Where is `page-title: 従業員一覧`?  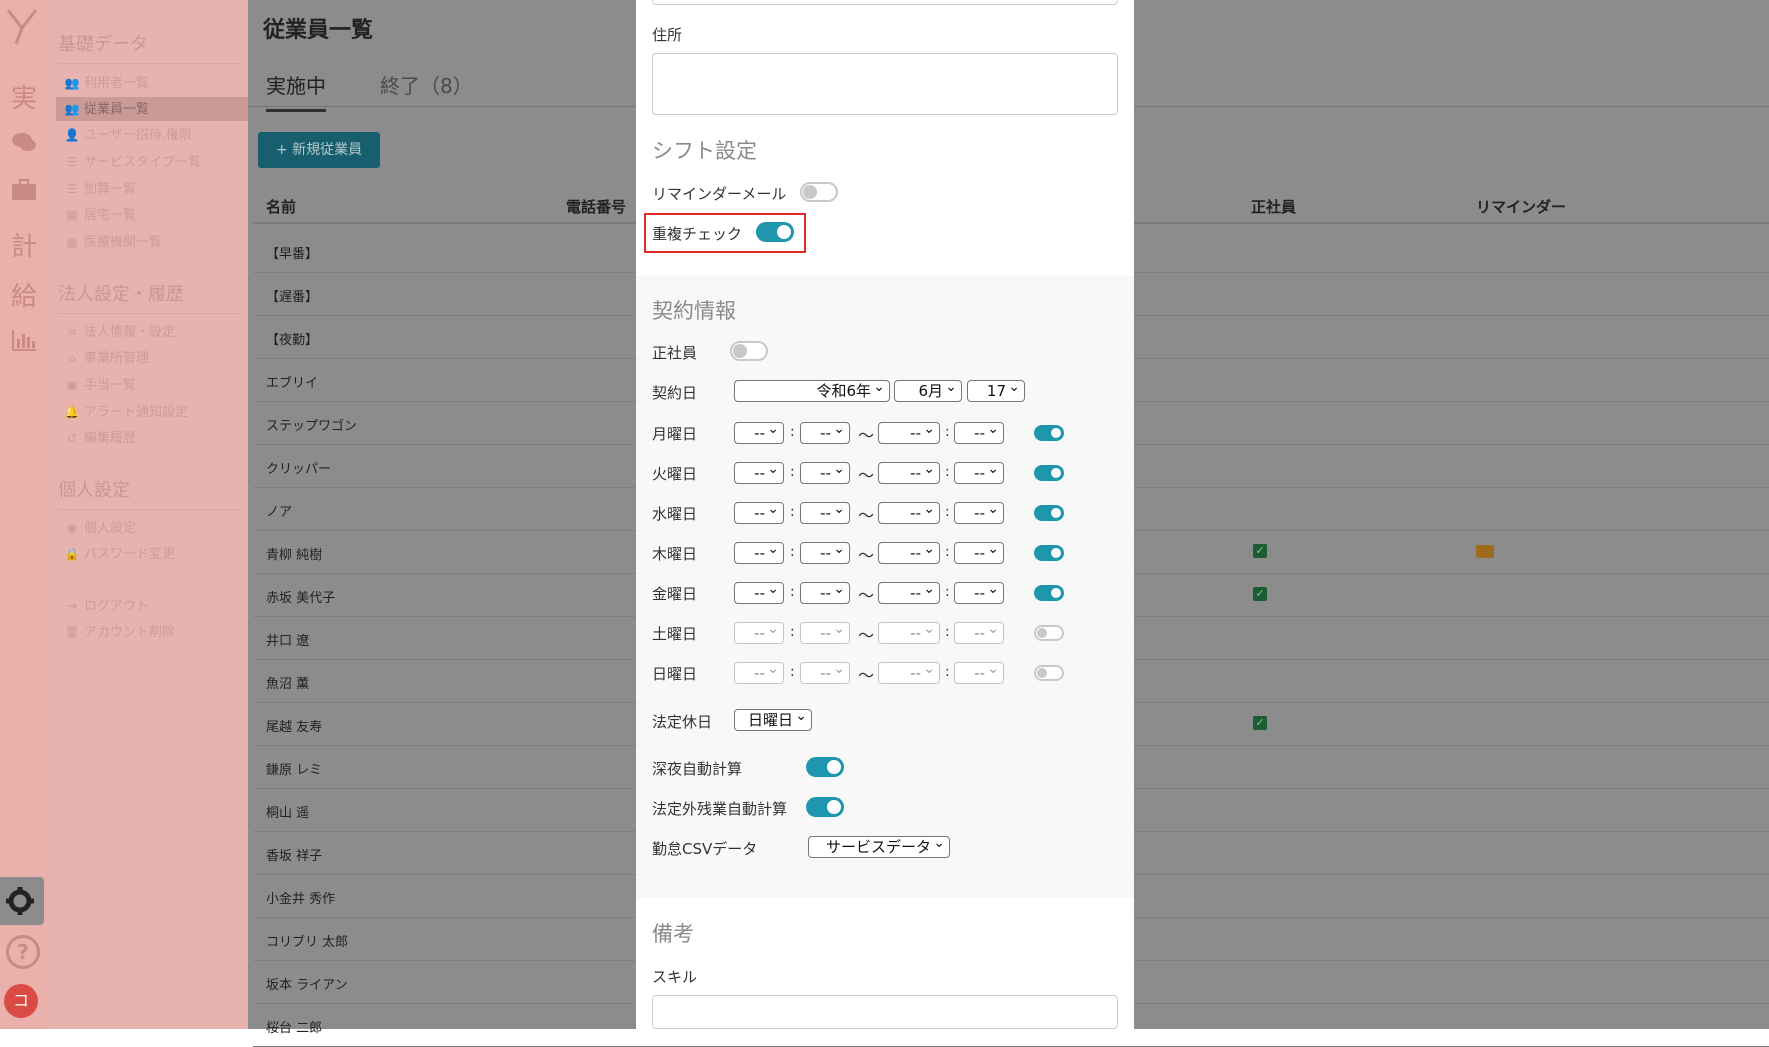
page-title: 従業員一覧 is located at coordinates (318, 30).